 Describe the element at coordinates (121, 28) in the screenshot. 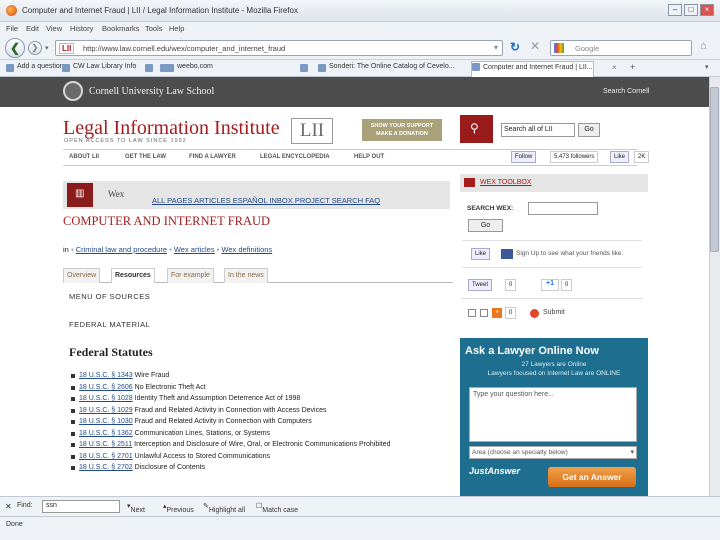

I see `menu-bookmarks: Bookmarks` at that location.